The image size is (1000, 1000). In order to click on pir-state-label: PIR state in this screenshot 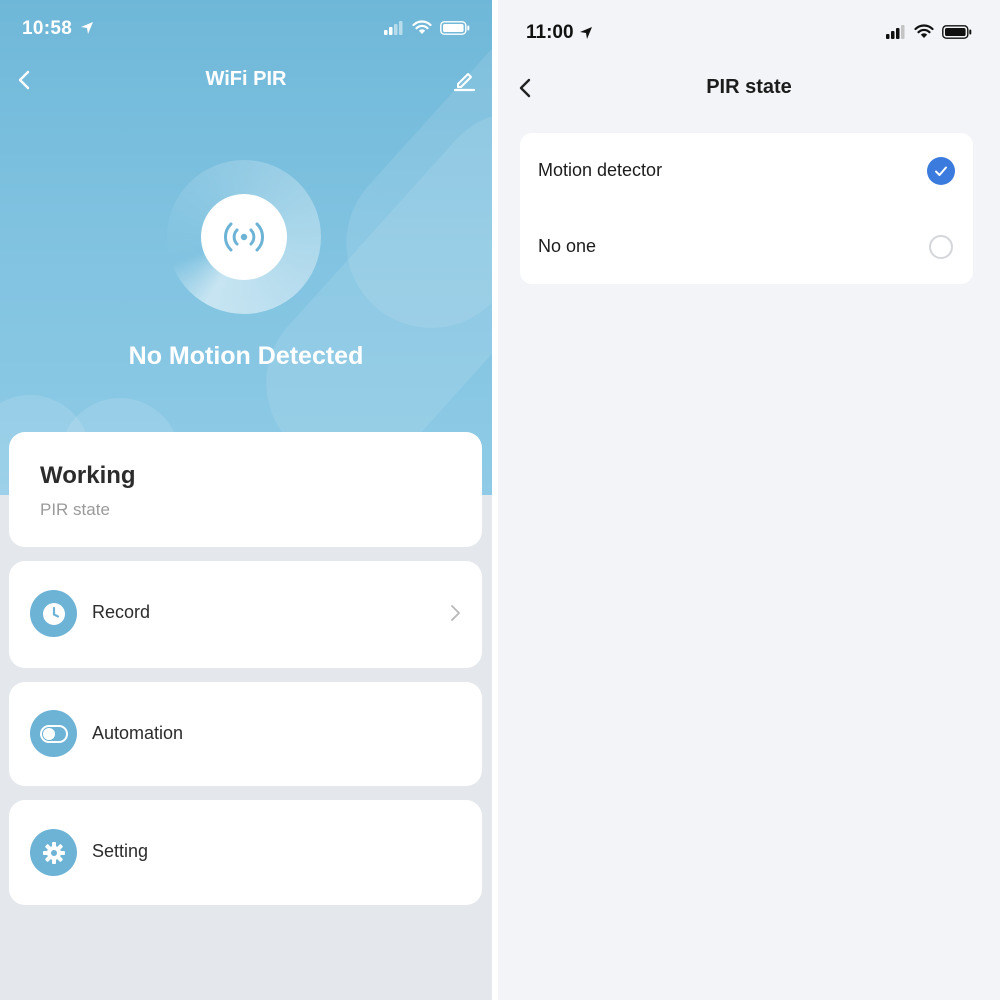, I will do `click(75, 509)`.